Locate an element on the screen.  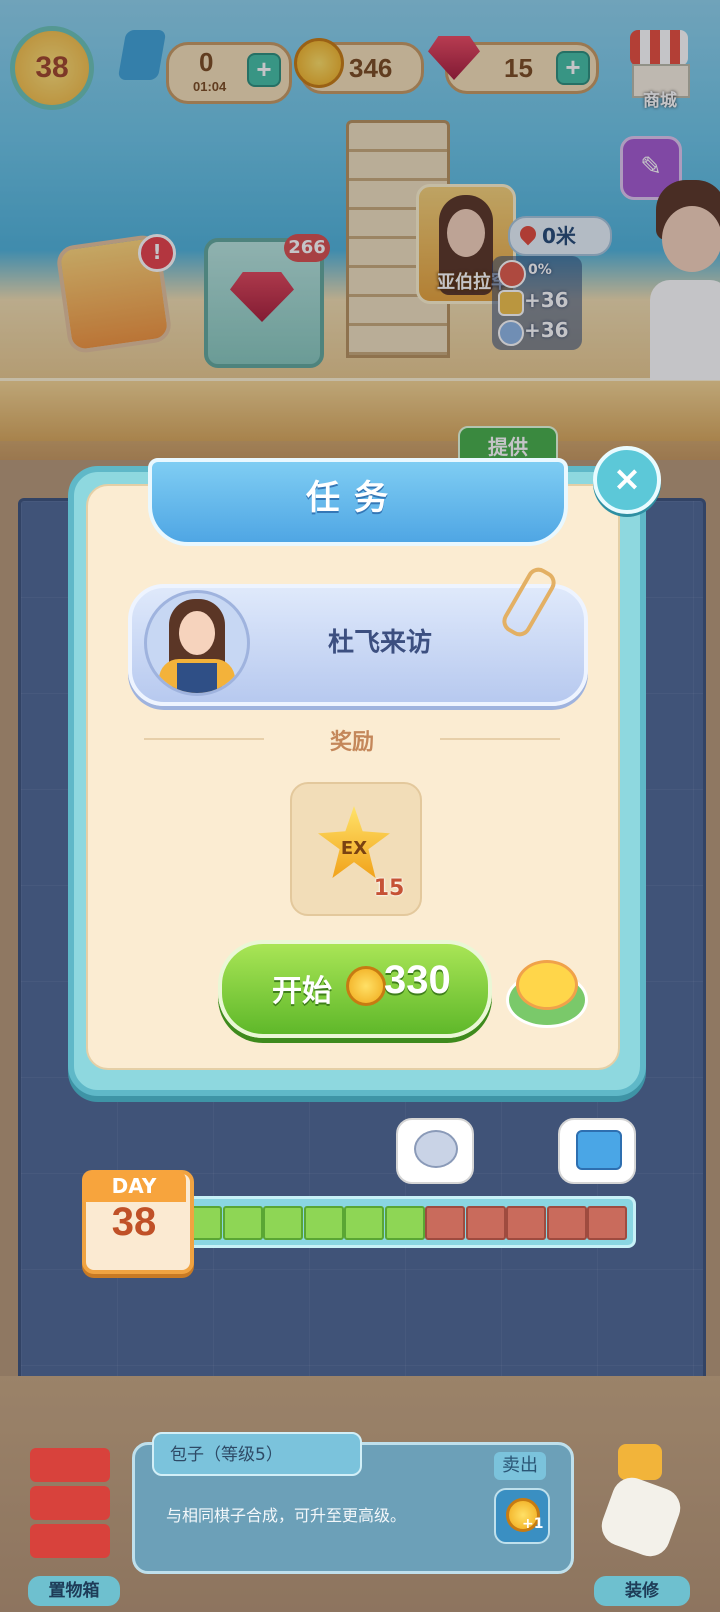
dish-bowl-icon is located at coordinates (545, 989).